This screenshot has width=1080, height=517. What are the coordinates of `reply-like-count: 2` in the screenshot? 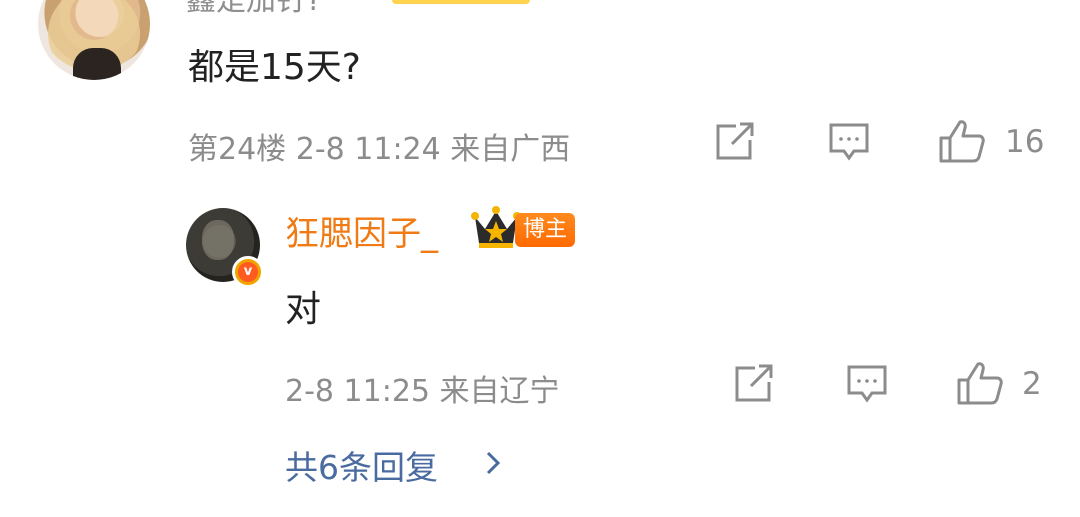 It's located at (1032, 384).